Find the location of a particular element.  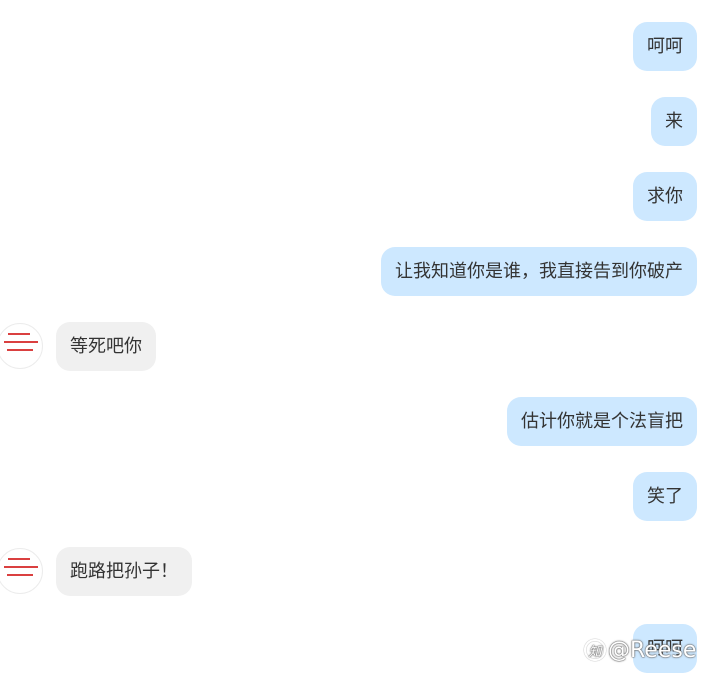

message-text: 笑了 is located at coordinates (665, 496).